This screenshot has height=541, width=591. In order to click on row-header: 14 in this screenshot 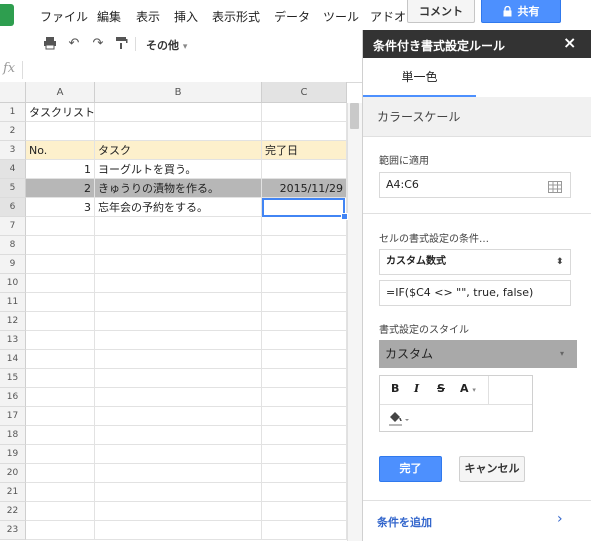, I will do `click(13, 359)`.